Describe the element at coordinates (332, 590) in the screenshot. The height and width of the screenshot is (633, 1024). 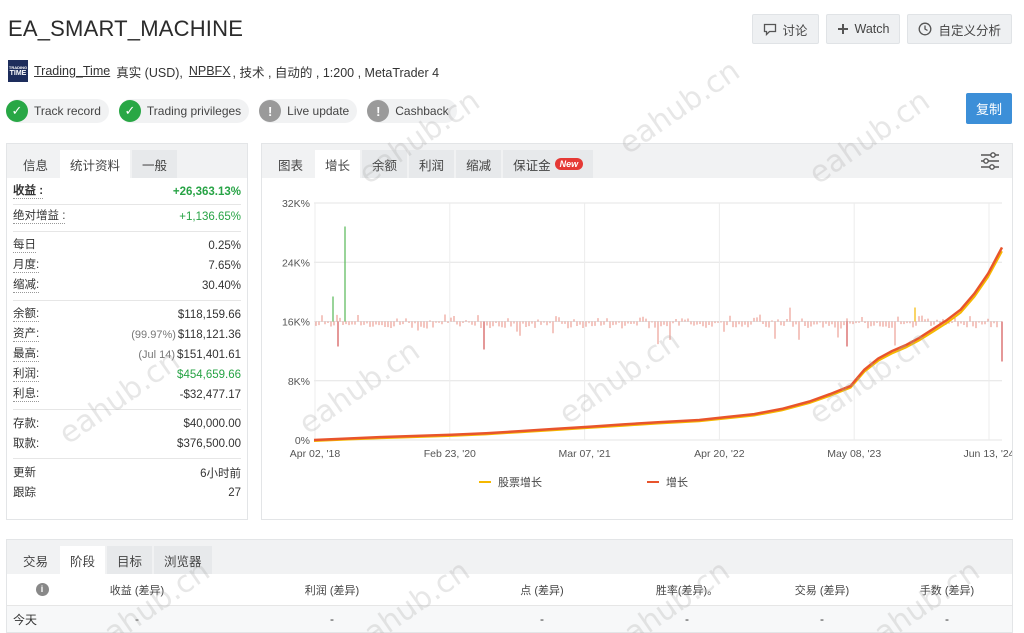
I see `col-profit: 利润 (差异)` at that location.